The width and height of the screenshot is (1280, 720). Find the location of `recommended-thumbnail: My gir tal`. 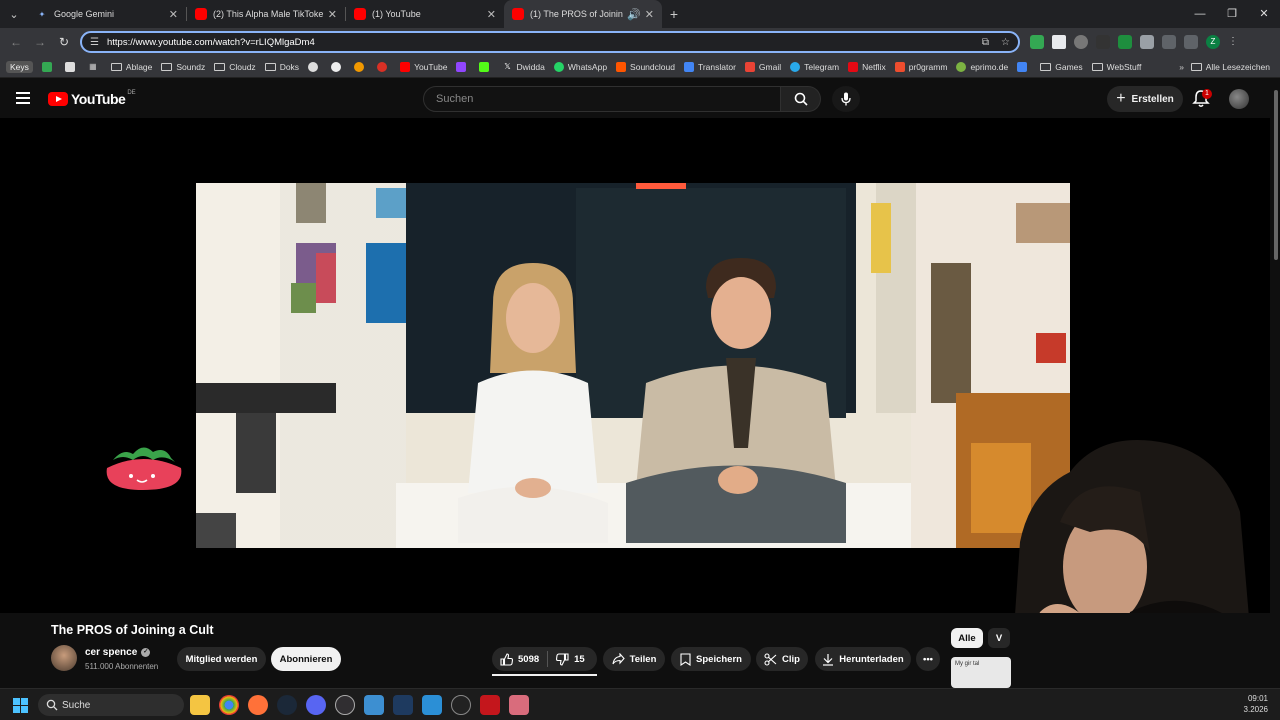

recommended-thumbnail: My gir tal is located at coordinates (981, 672).